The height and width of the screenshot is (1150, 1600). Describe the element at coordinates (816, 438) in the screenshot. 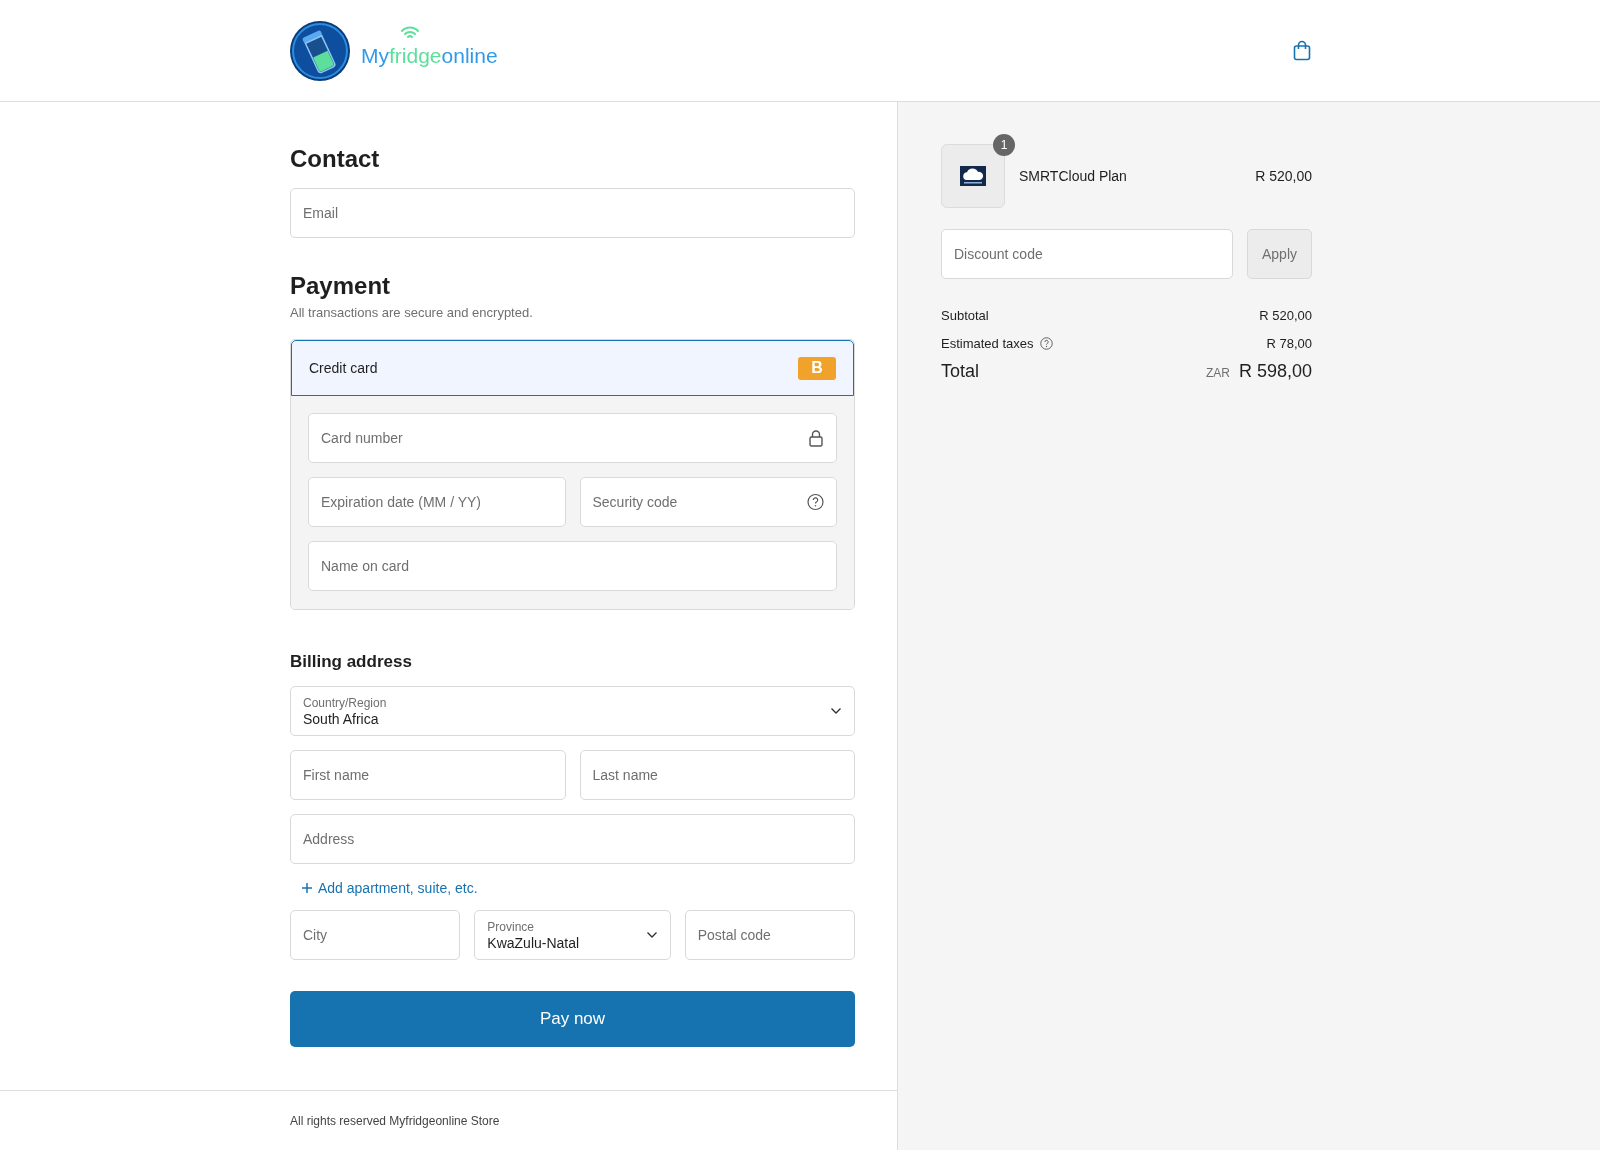

I see `lock-icon` at that location.